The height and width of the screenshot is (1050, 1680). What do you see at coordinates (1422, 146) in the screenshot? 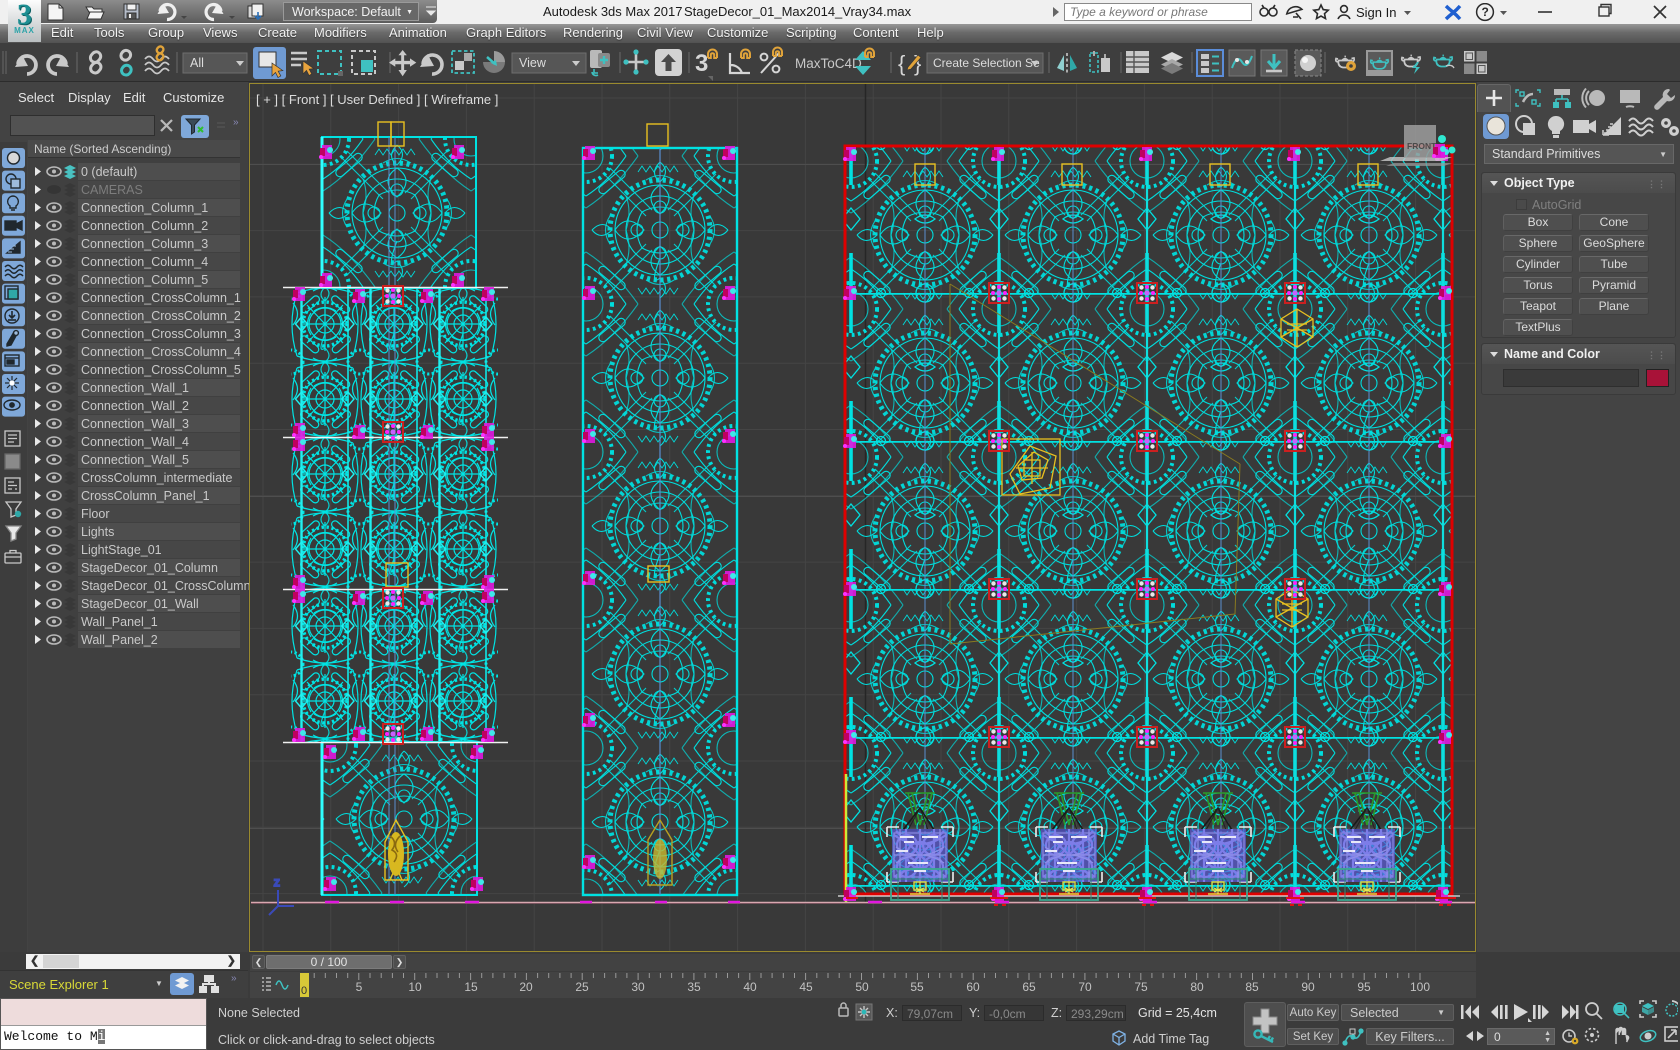
I see `svg-text: FRONT` at bounding box center [1422, 146].